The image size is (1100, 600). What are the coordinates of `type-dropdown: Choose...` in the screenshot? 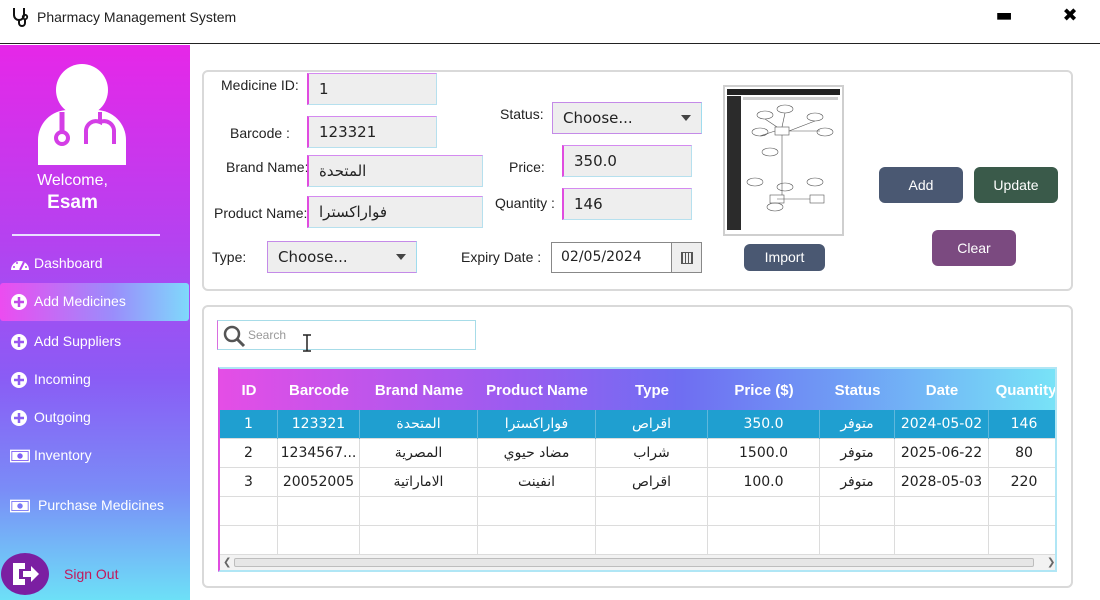 It's located at (342, 257).